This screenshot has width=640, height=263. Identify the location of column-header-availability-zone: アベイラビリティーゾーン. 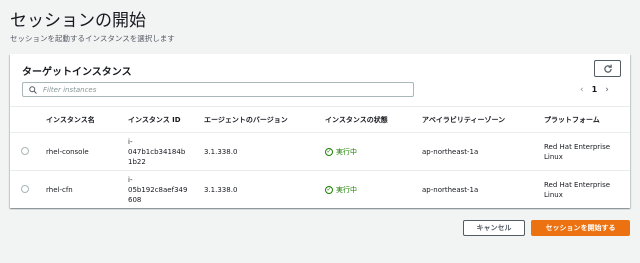
(477, 119).